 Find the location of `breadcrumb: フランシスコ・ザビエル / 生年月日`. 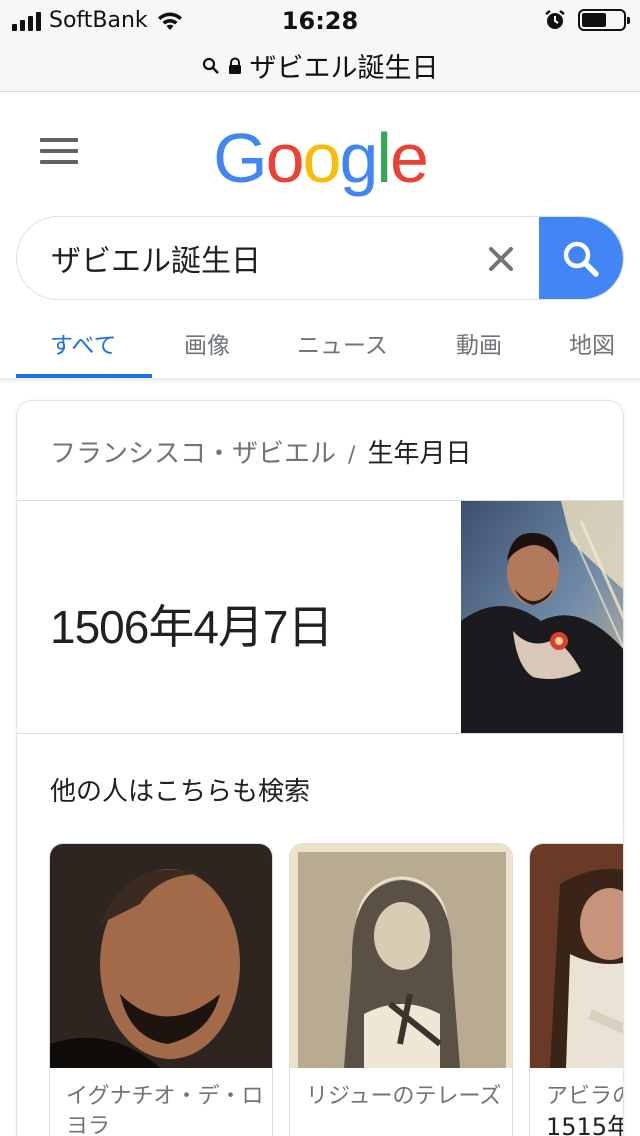

breadcrumb: フランシスコ・ザビエル / 生年月日 is located at coordinates (260, 451).